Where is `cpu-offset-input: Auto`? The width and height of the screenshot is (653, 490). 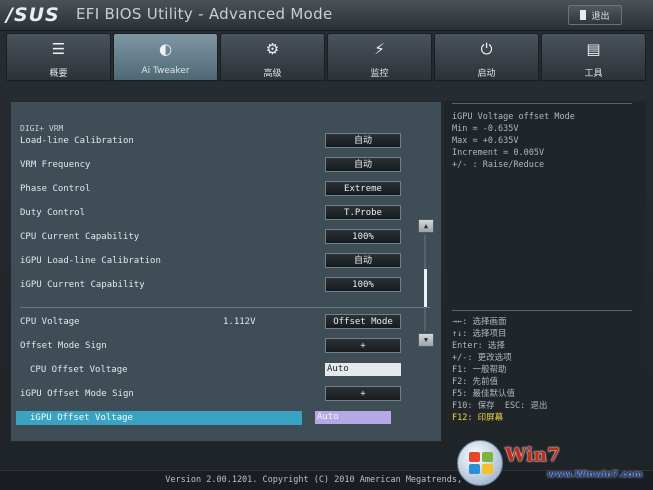 cpu-offset-input: Auto is located at coordinates (363, 369).